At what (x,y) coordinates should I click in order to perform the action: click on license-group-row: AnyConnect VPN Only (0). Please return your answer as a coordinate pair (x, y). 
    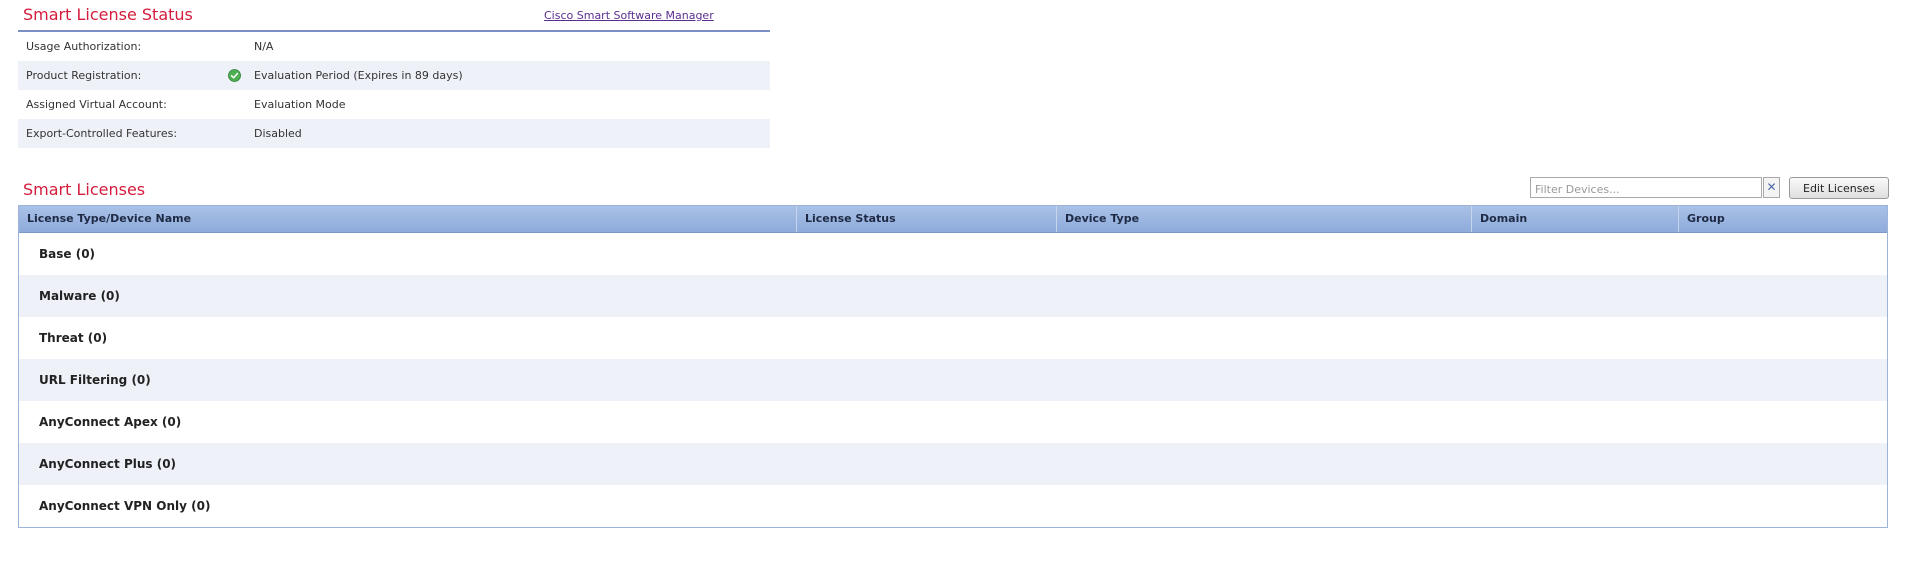
    Looking at the image, I should click on (953, 506).